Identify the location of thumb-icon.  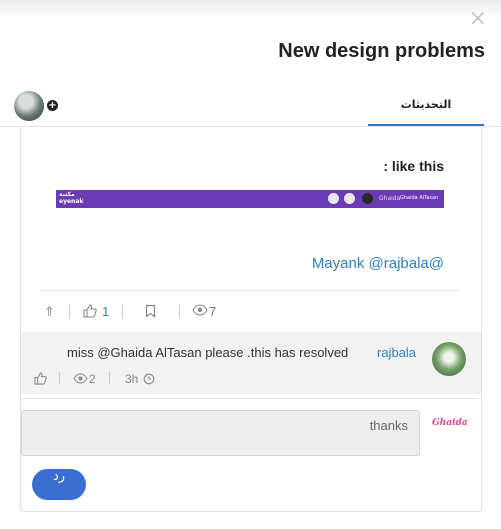
(90, 311).